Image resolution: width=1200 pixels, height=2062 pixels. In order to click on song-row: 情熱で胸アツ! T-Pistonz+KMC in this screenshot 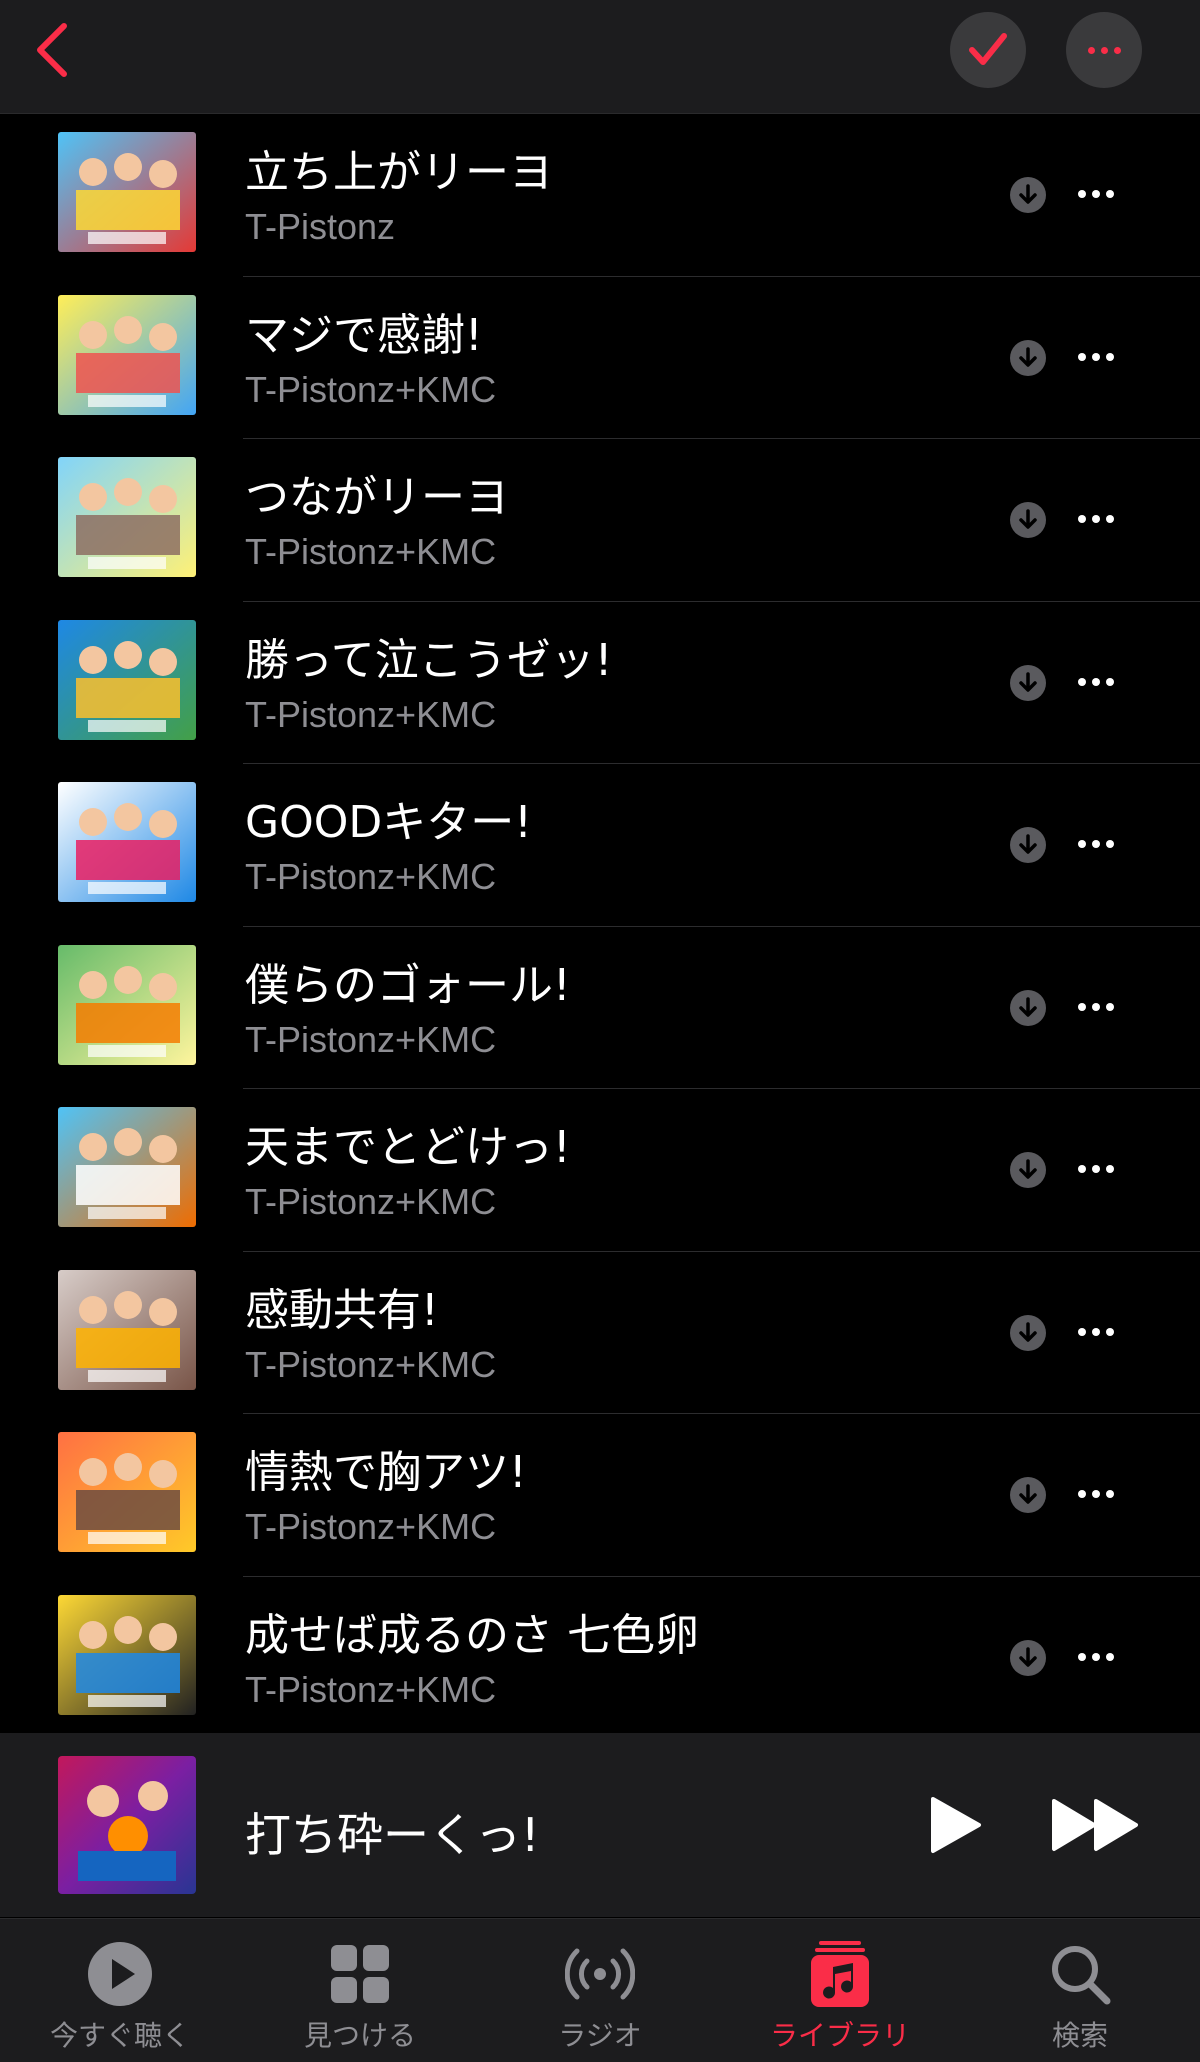, I will do `click(600, 1495)`.